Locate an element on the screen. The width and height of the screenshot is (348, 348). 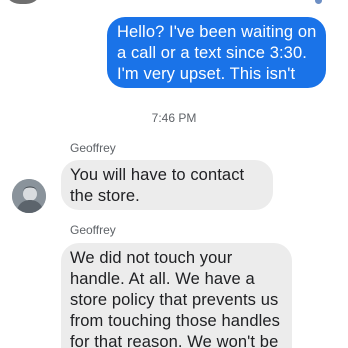
incoming-message-bubble: You will have to contact the store. is located at coordinates (167, 185).